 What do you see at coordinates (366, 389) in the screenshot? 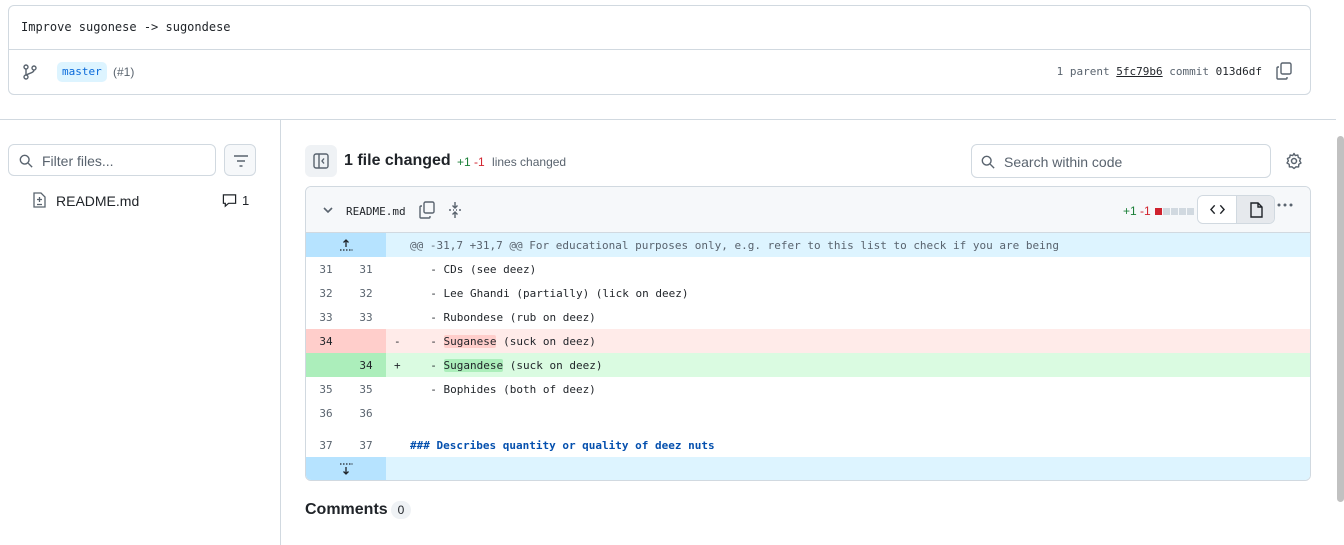
I see `new-line-number: 35` at bounding box center [366, 389].